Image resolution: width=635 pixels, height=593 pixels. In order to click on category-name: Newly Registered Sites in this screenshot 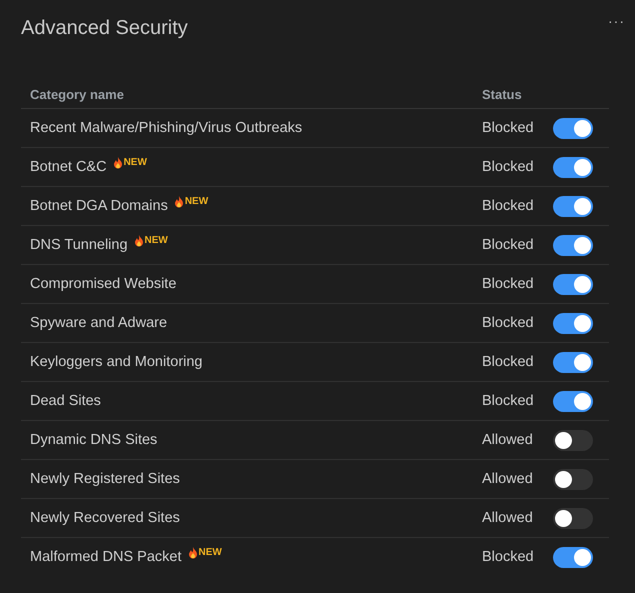, I will do `click(105, 479)`.